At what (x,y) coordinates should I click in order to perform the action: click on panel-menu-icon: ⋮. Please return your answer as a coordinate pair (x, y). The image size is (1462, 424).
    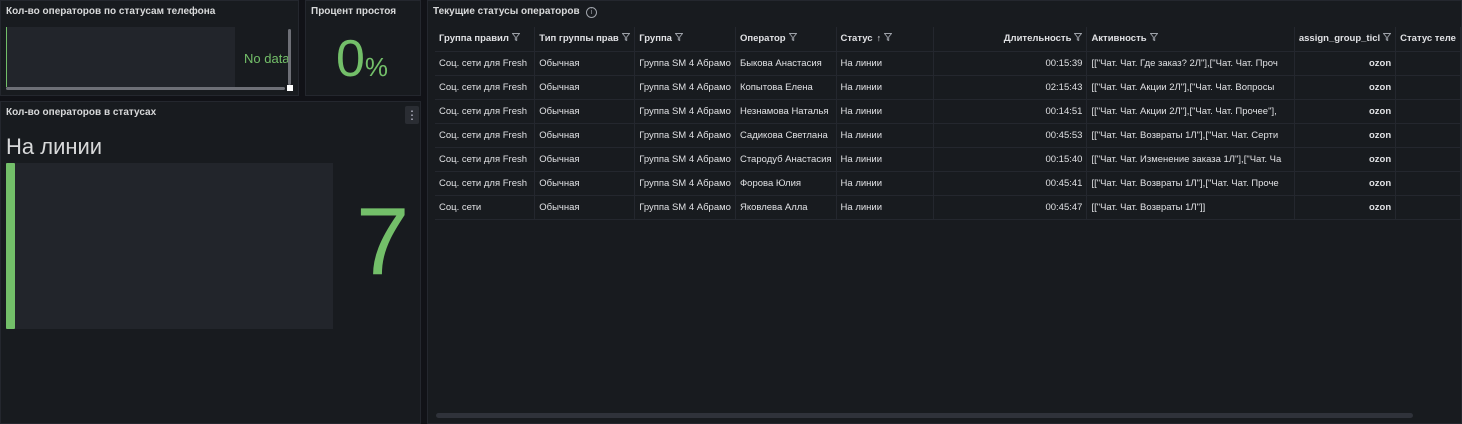
    Looking at the image, I should click on (412, 115).